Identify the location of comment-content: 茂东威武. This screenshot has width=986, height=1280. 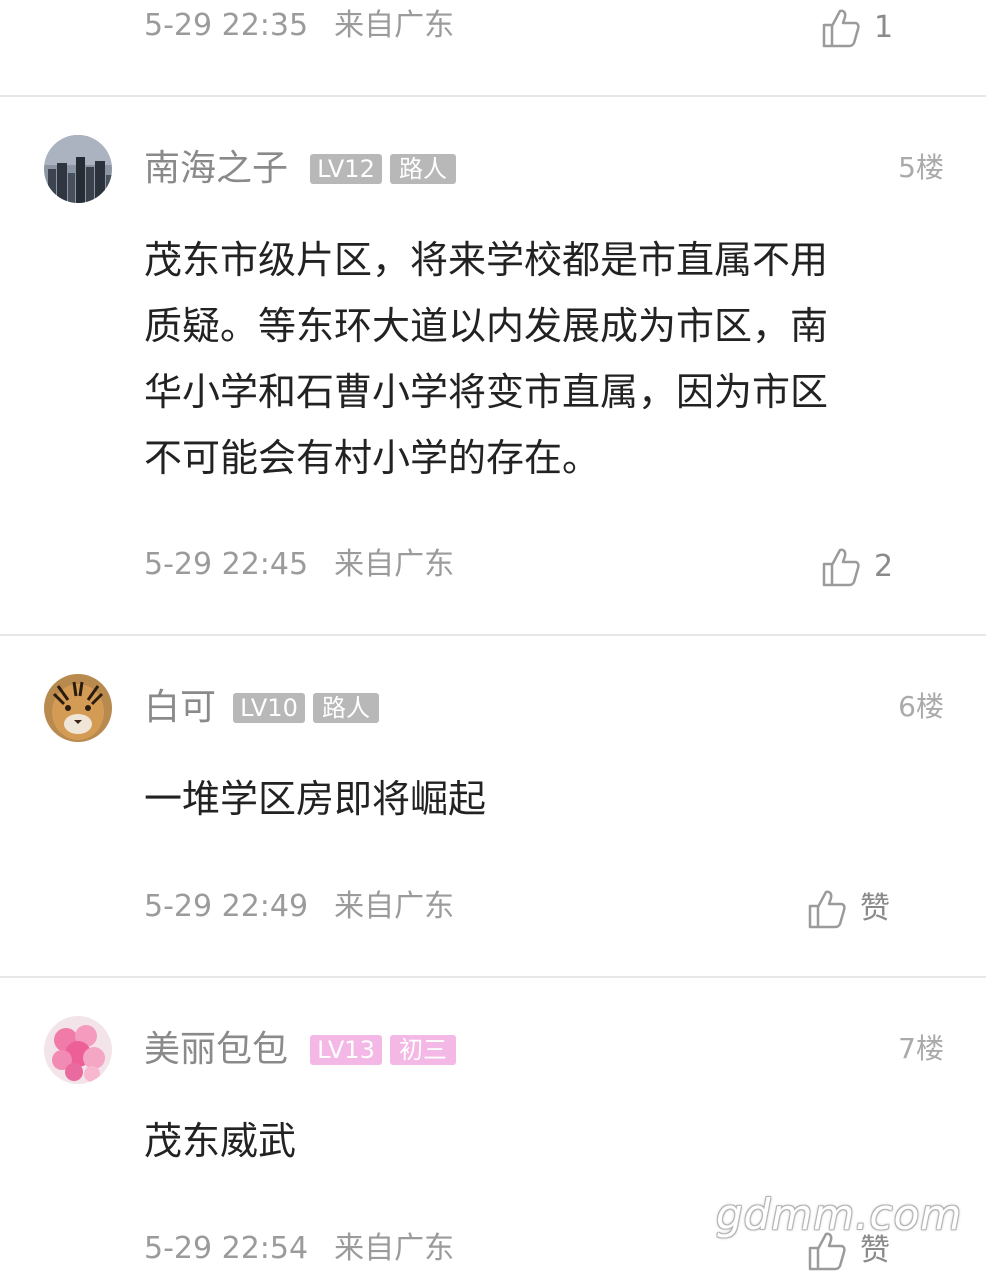
(534, 1141).